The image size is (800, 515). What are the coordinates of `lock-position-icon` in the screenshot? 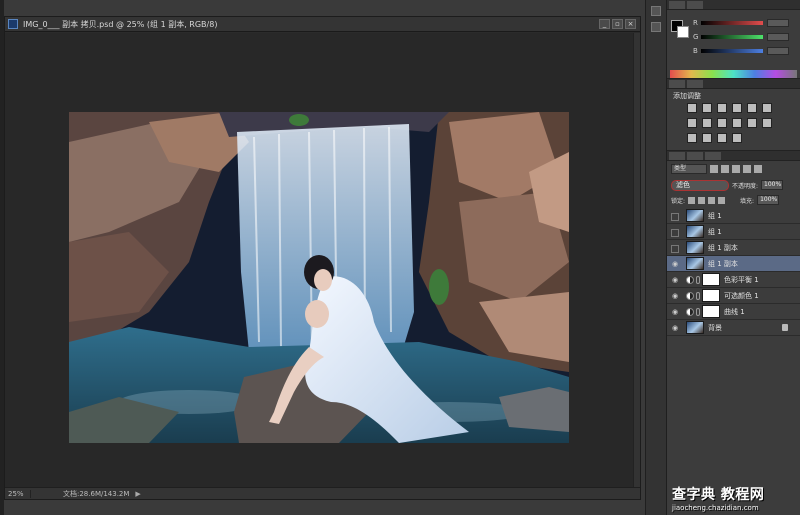 It's located at (712, 200).